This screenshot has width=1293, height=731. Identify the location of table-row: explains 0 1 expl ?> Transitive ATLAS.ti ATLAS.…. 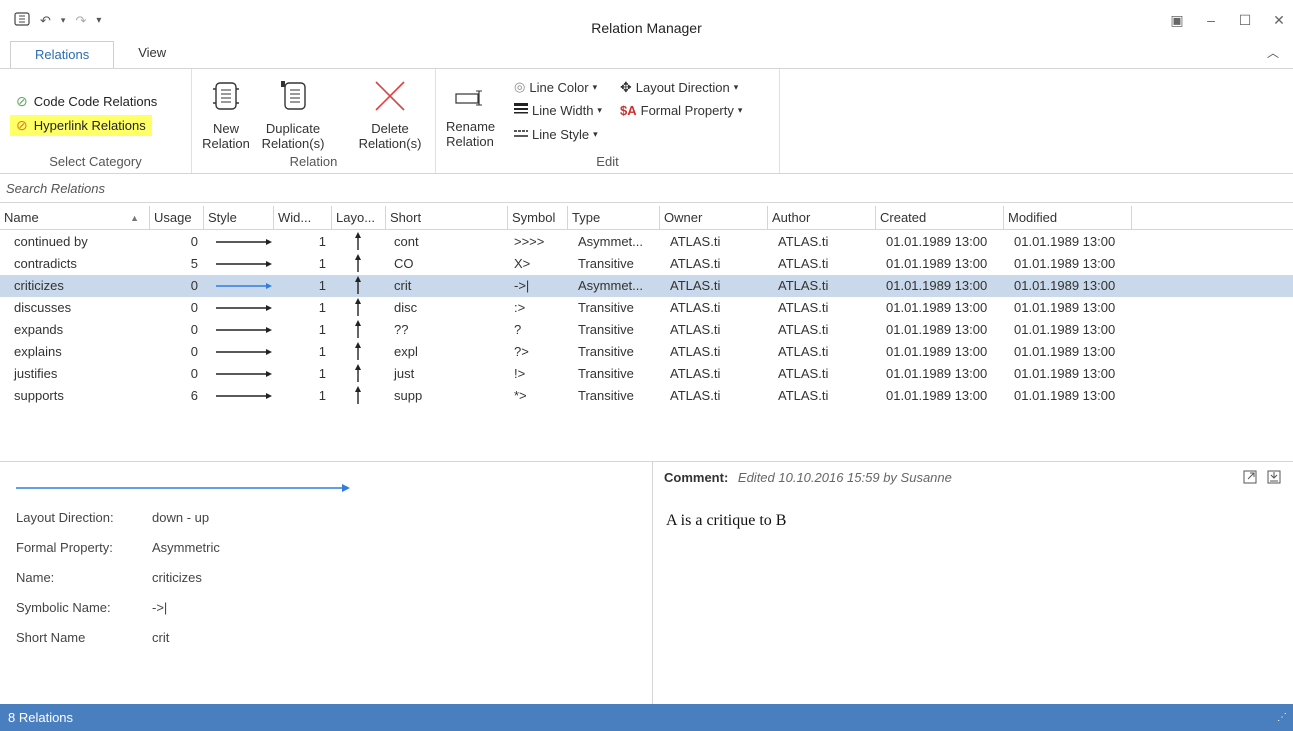
(646, 352).